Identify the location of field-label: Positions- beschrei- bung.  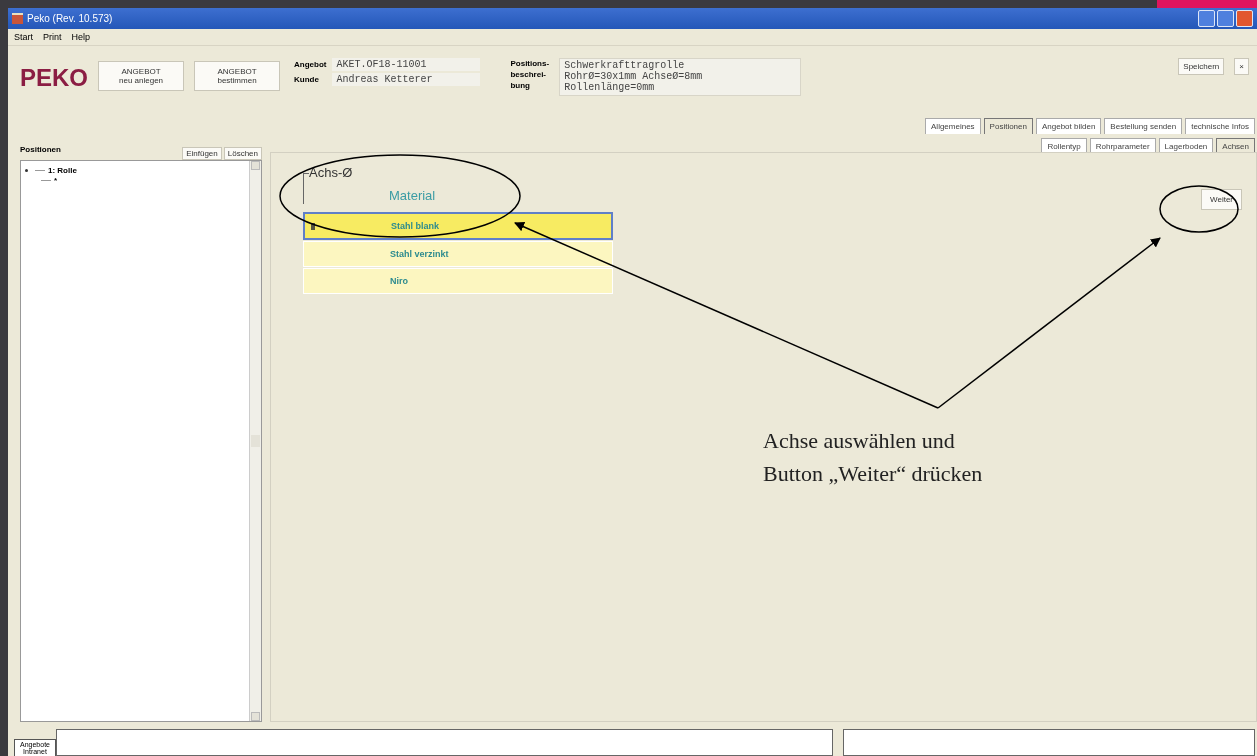
(530, 74).